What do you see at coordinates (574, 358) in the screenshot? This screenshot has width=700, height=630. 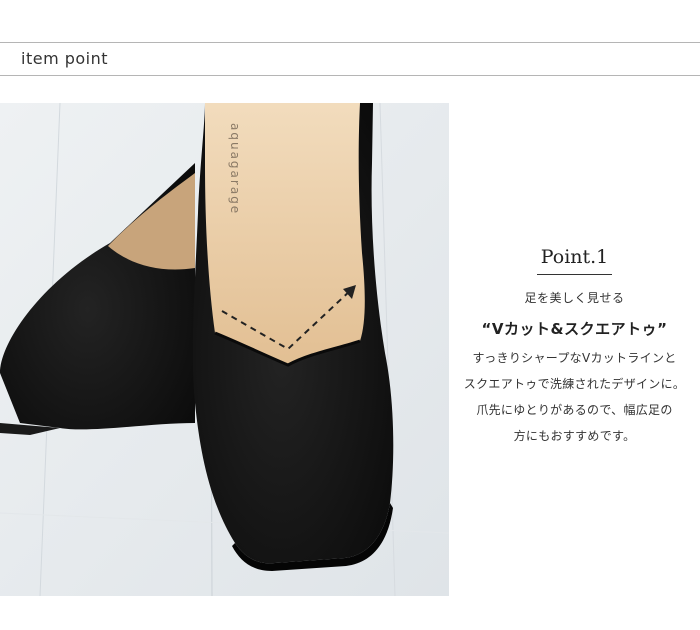 I see `point-body-line: すっきりシャープなVカットラインと` at bounding box center [574, 358].